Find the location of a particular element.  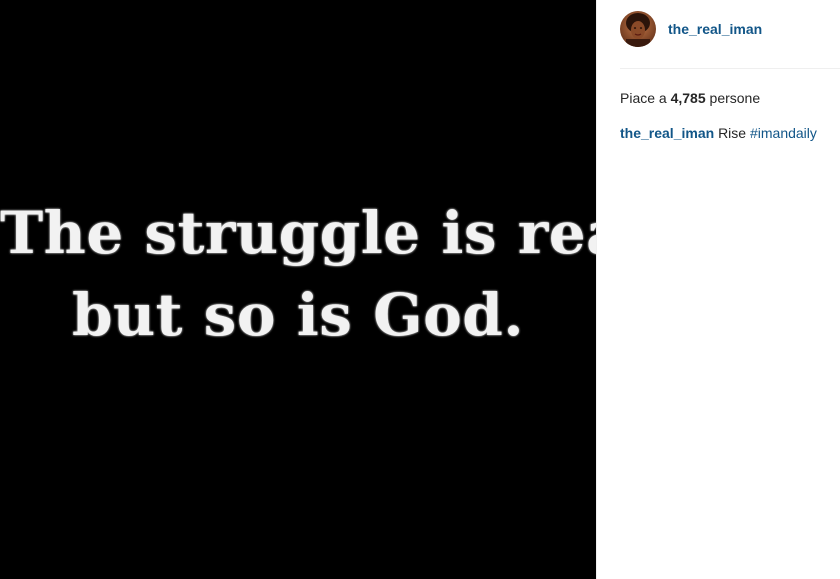

quote-line-2: but so is God. is located at coordinates (298, 315).